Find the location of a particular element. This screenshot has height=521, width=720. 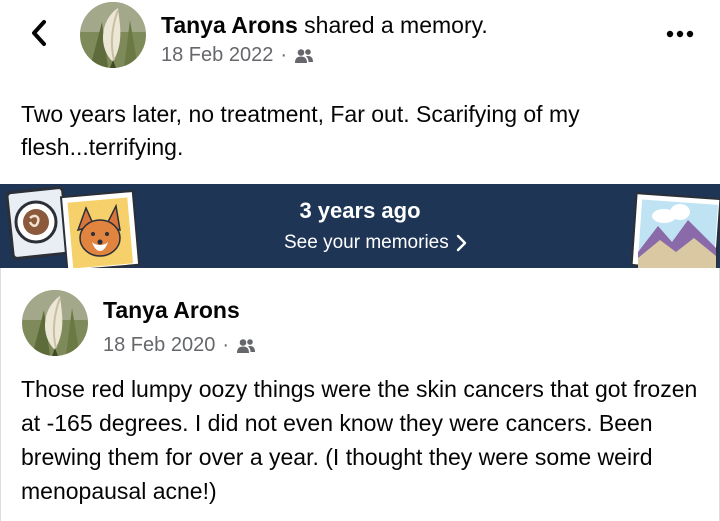

memory-banner-title: 3 years ago is located at coordinates (360, 210).